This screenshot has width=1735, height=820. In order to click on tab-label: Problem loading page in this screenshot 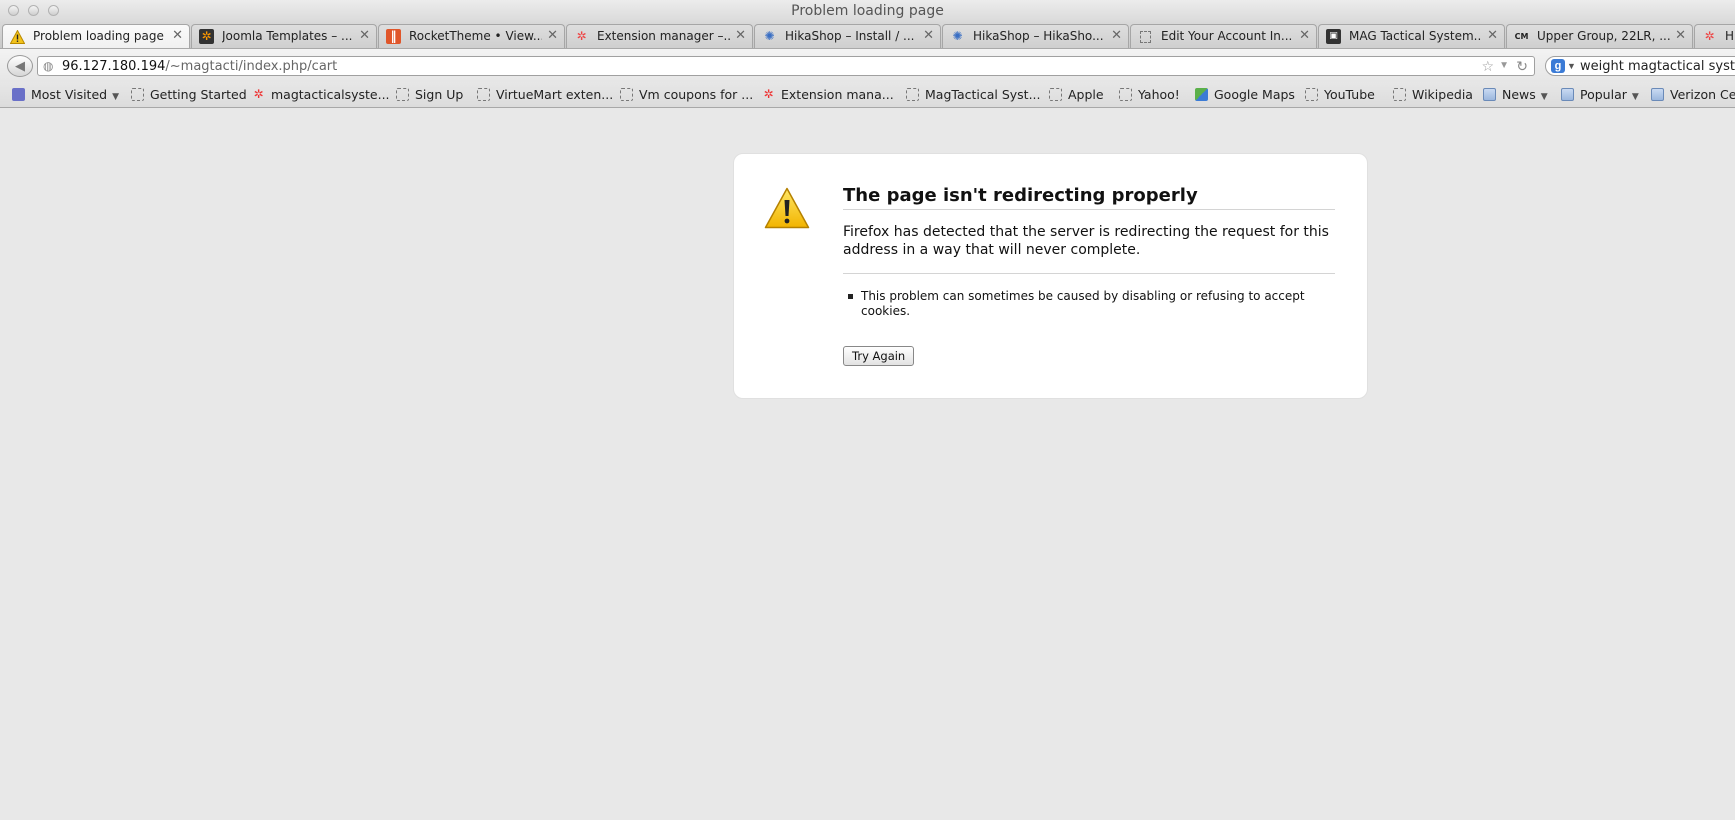, I will do `click(98, 36)`.